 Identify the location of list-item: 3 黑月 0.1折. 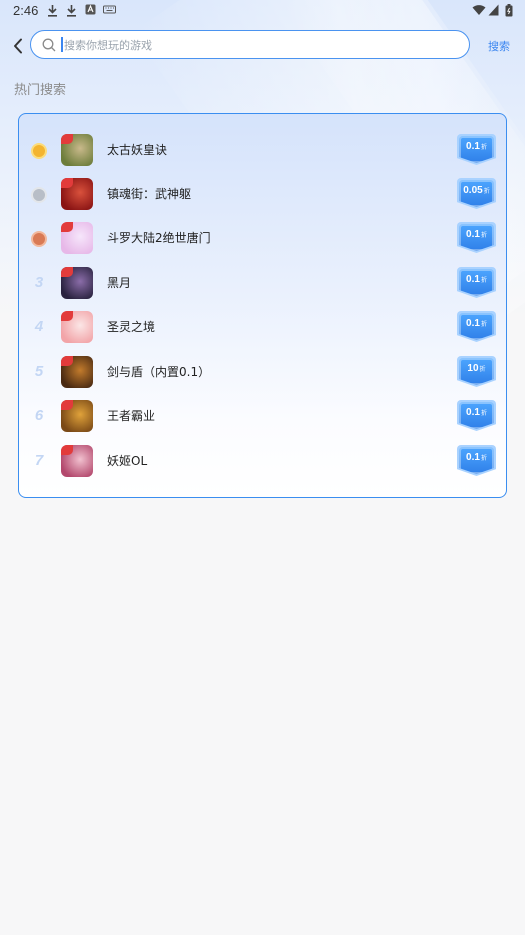
(262, 283).